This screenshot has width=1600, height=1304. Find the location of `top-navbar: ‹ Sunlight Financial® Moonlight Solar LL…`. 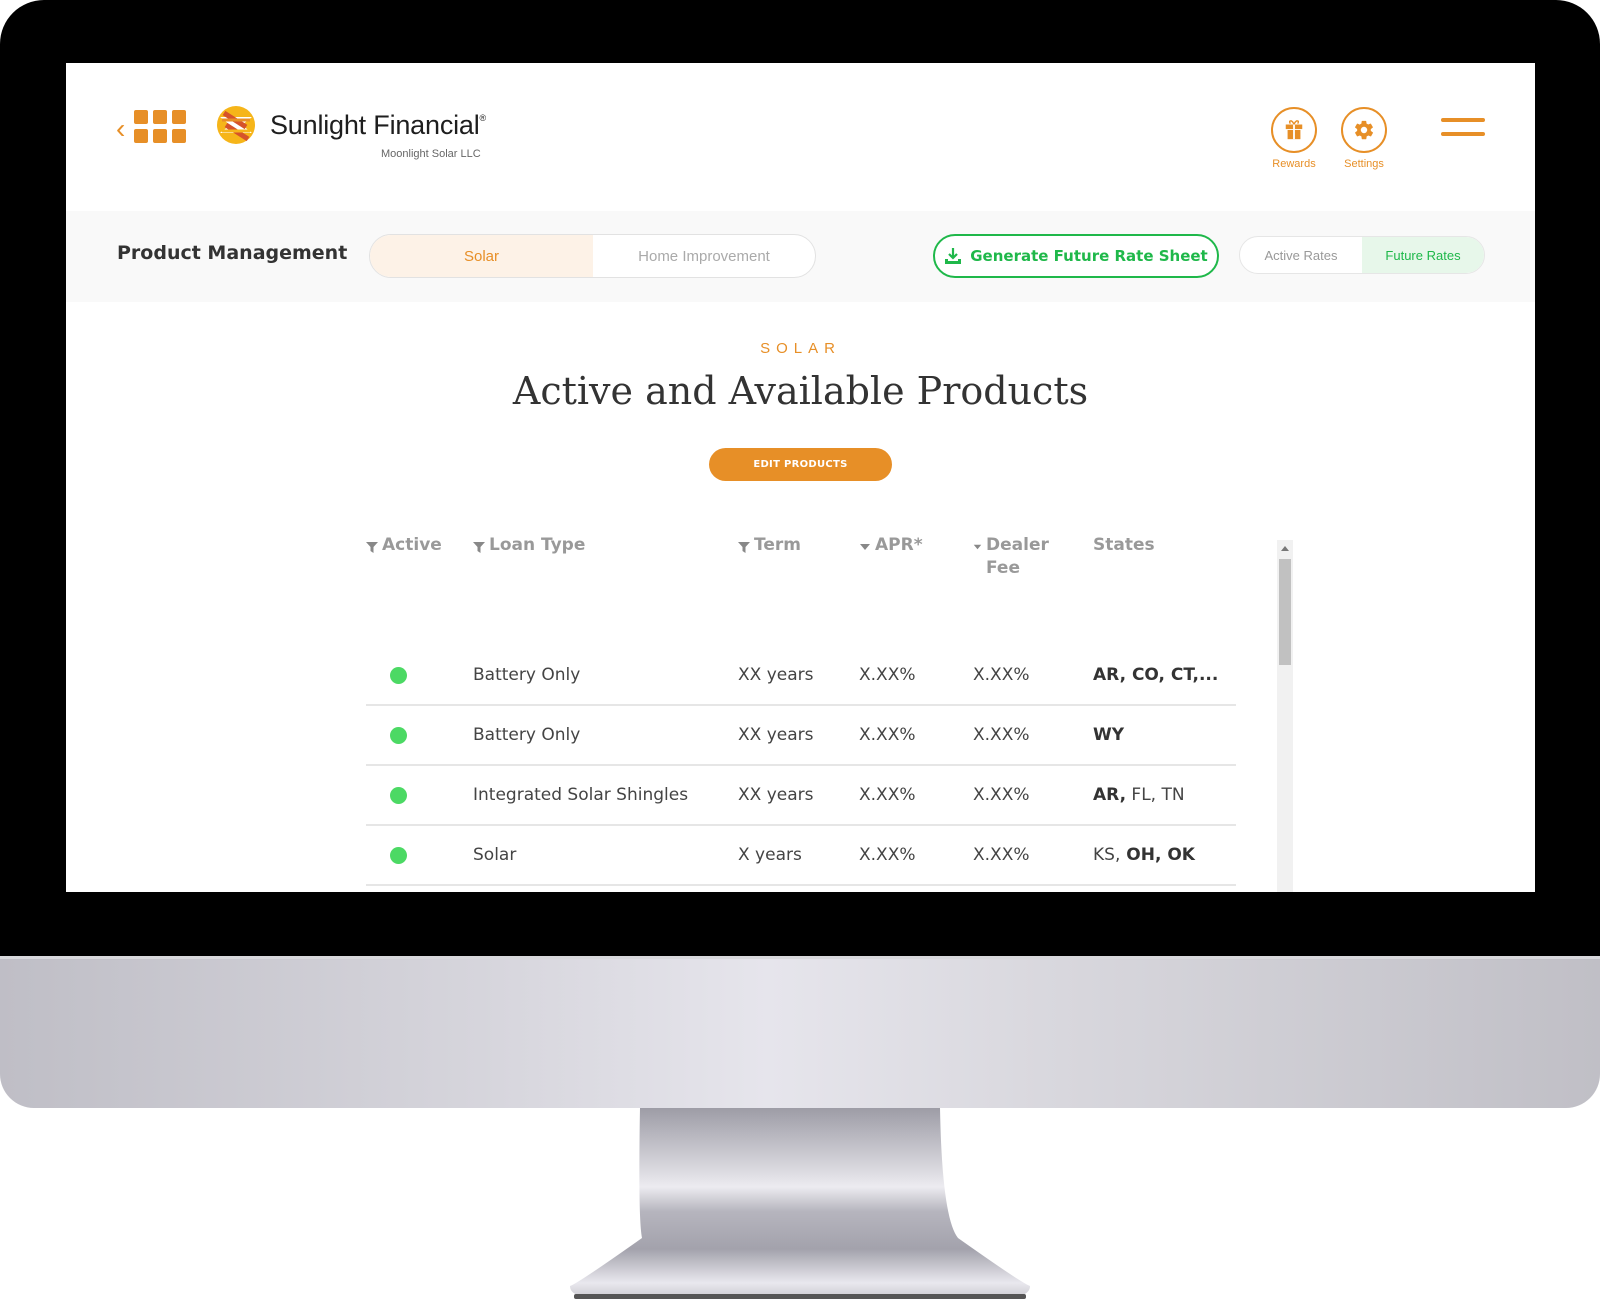

top-navbar: ‹ Sunlight Financial® Moonlight Solar LL… is located at coordinates (800, 137).